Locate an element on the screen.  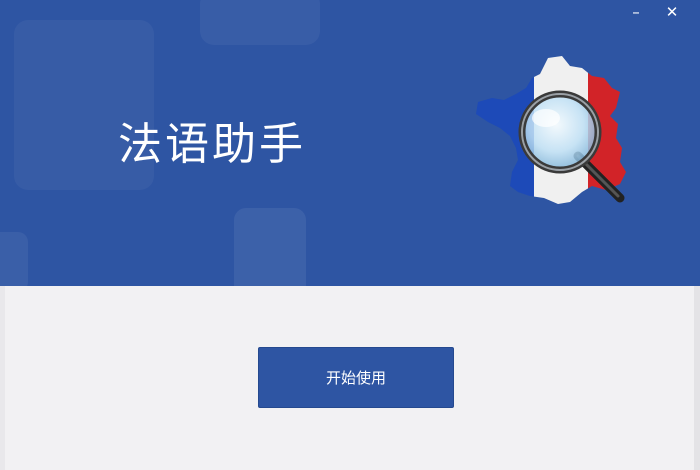
app-title: 法语助手 is located at coordinates (212, 144).